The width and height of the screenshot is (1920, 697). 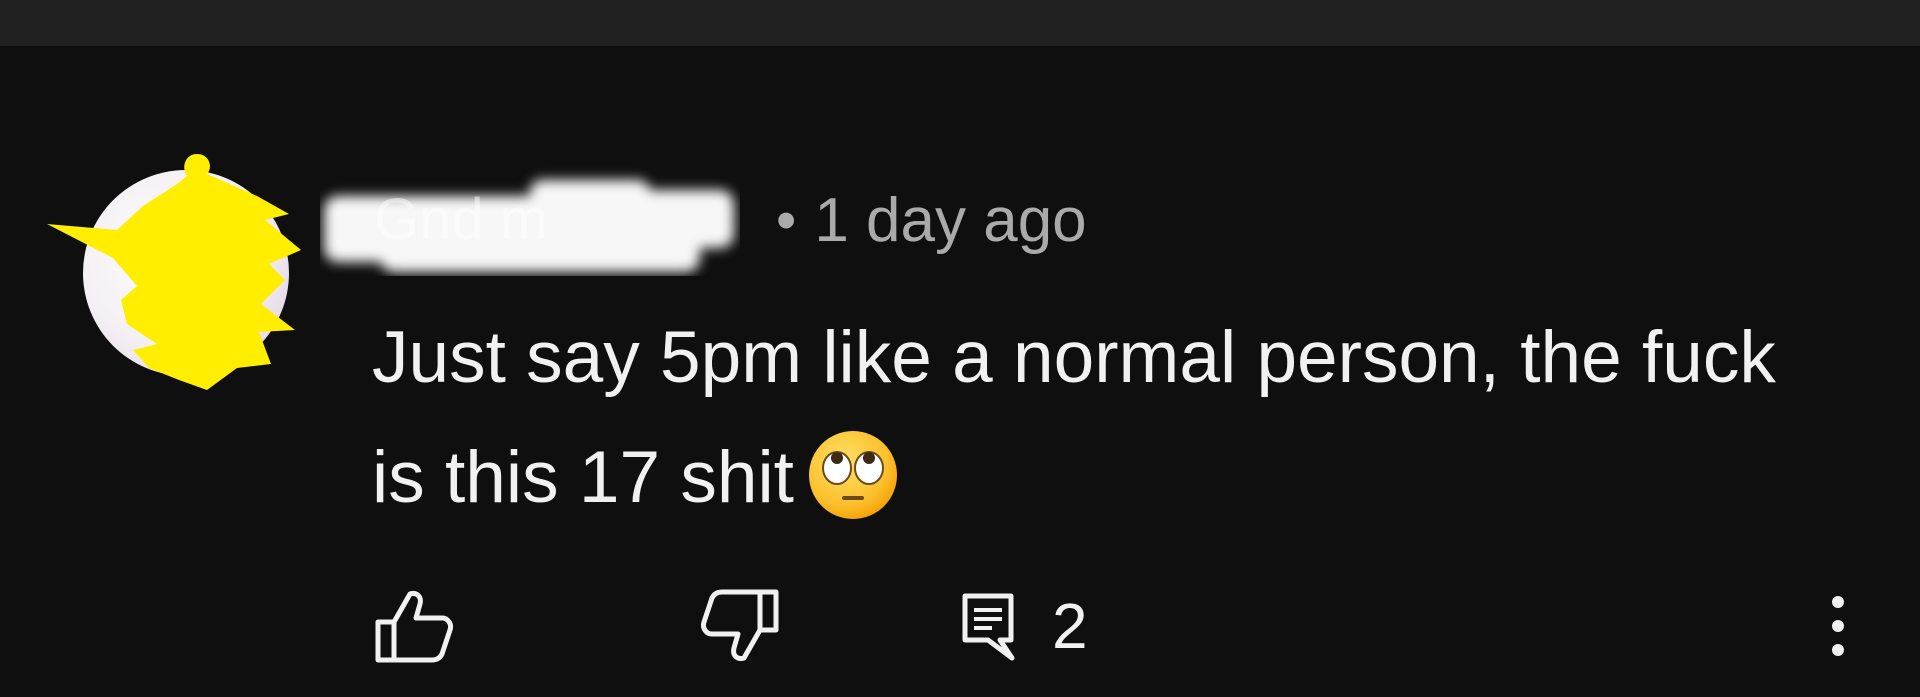 I want to click on thumbs-down-icon, so click(x=740, y=625).